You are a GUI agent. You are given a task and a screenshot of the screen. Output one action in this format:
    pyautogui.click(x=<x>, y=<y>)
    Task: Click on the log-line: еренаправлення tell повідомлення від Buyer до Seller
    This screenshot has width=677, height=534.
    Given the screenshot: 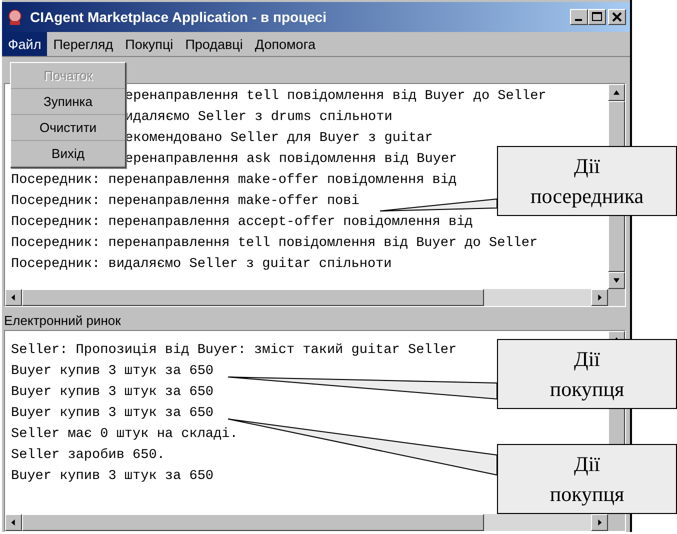 What is the action you would take?
    pyautogui.click(x=335, y=97)
    